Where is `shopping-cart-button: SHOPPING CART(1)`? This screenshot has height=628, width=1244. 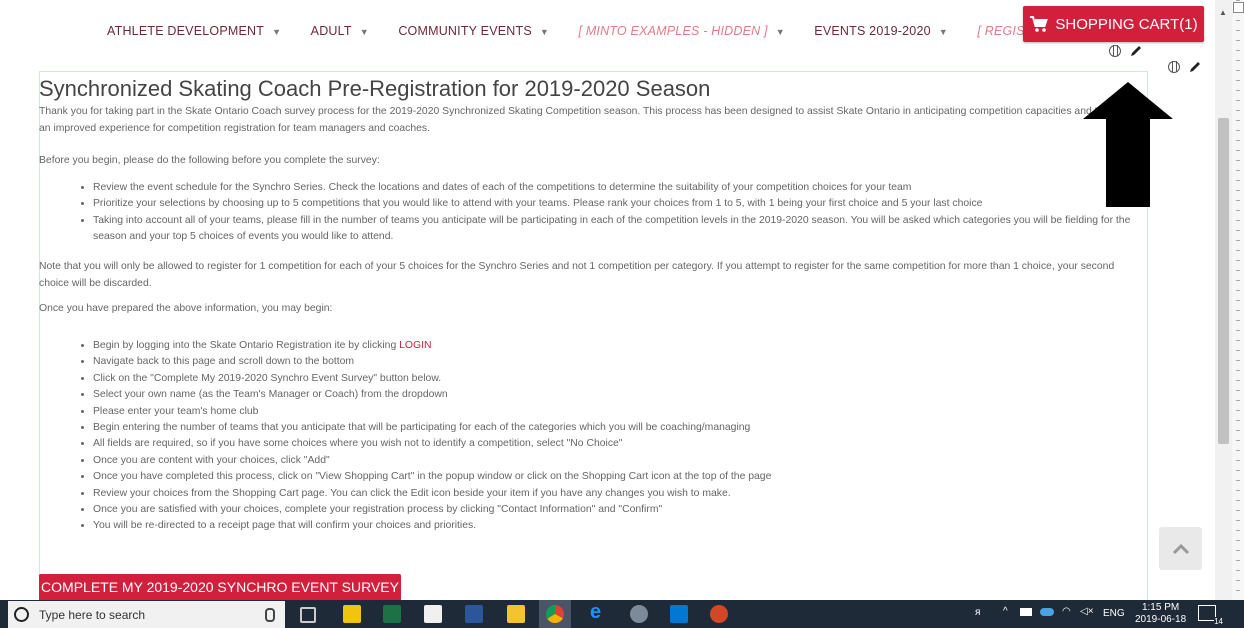
shopping-cart-button: SHOPPING CART(1) is located at coordinates (1113, 24).